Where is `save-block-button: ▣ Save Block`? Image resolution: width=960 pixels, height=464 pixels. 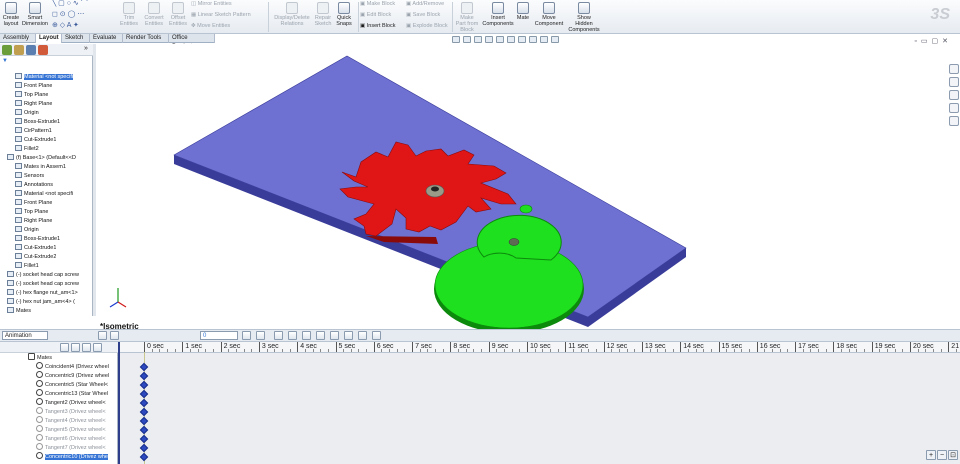 save-block-button: ▣ Save Block is located at coordinates (423, 15).